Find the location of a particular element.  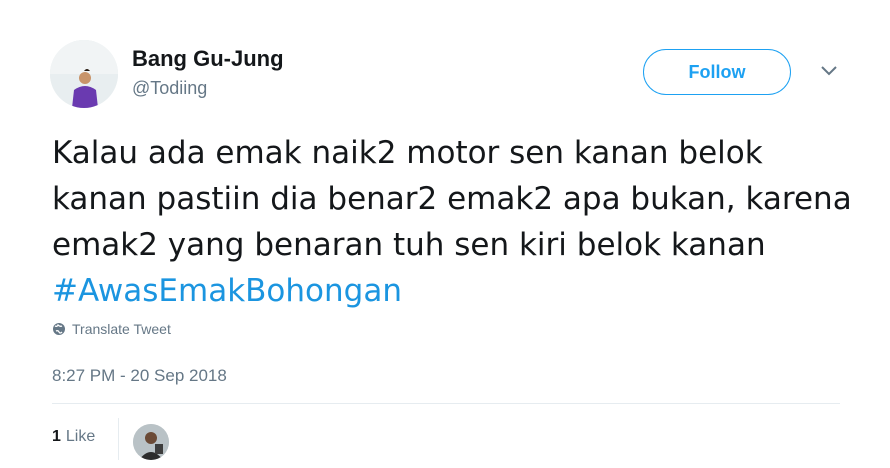

liker-avatar is located at coordinates (151, 442).